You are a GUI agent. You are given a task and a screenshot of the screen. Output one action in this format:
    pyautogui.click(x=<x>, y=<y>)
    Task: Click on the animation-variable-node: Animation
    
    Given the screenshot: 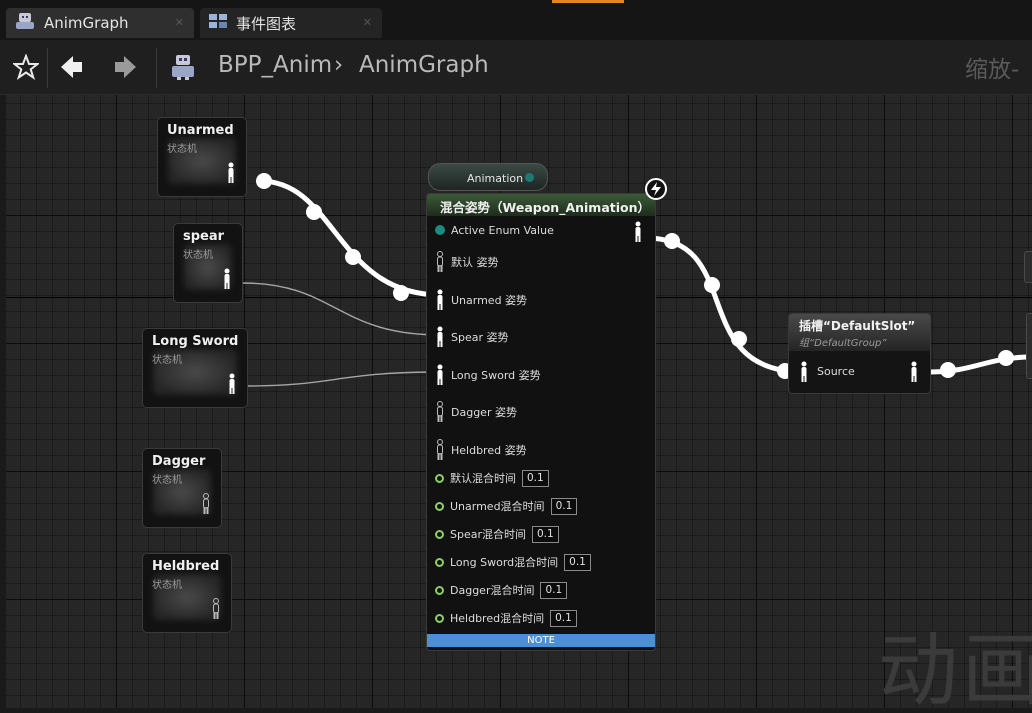 What is the action you would take?
    pyautogui.click(x=488, y=177)
    